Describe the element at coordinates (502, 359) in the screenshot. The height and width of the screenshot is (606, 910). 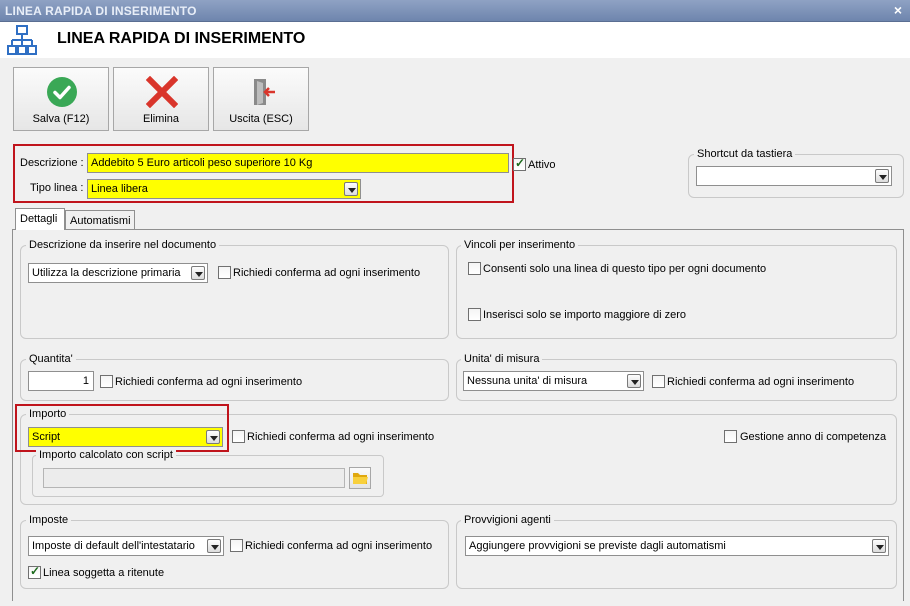
I see `unita-title: Unita' di misura` at that location.